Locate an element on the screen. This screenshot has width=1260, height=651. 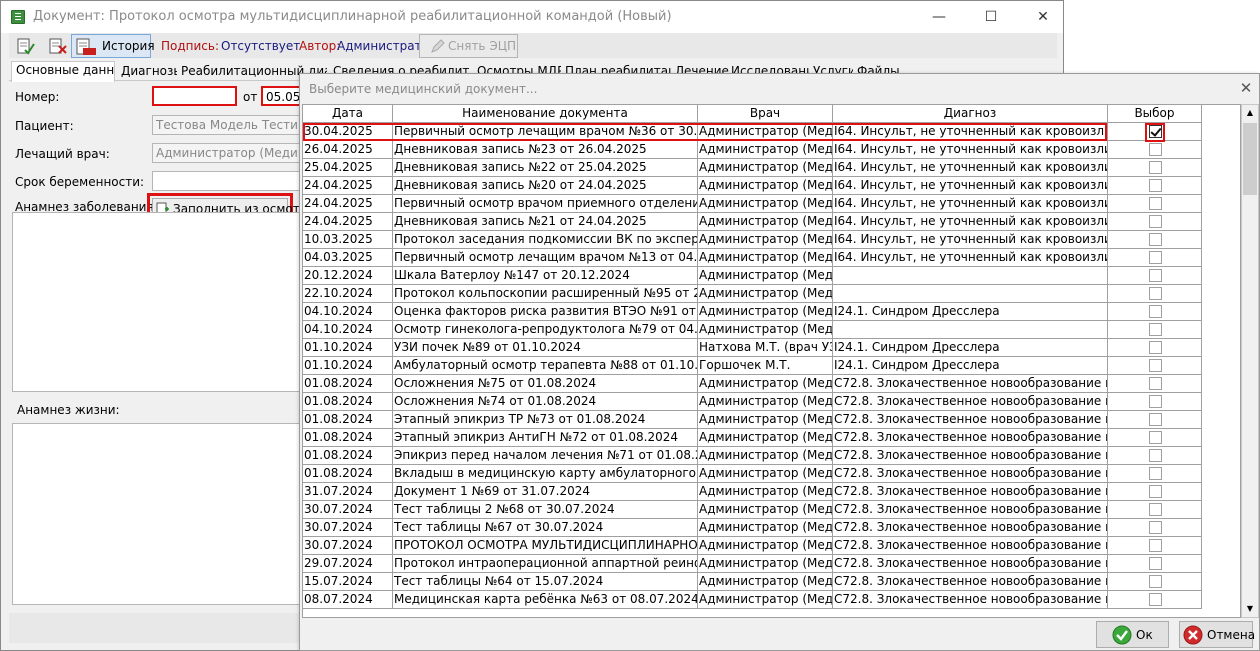
cancel-button: Отмена is located at coordinates (1217, 634).